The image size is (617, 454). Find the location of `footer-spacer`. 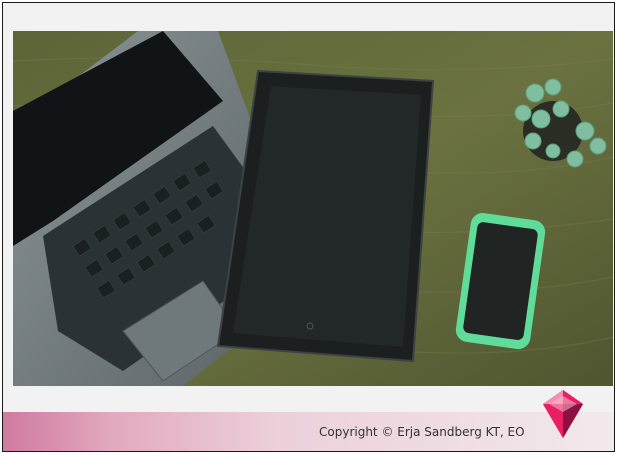

footer-spacer is located at coordinates (308, 399).